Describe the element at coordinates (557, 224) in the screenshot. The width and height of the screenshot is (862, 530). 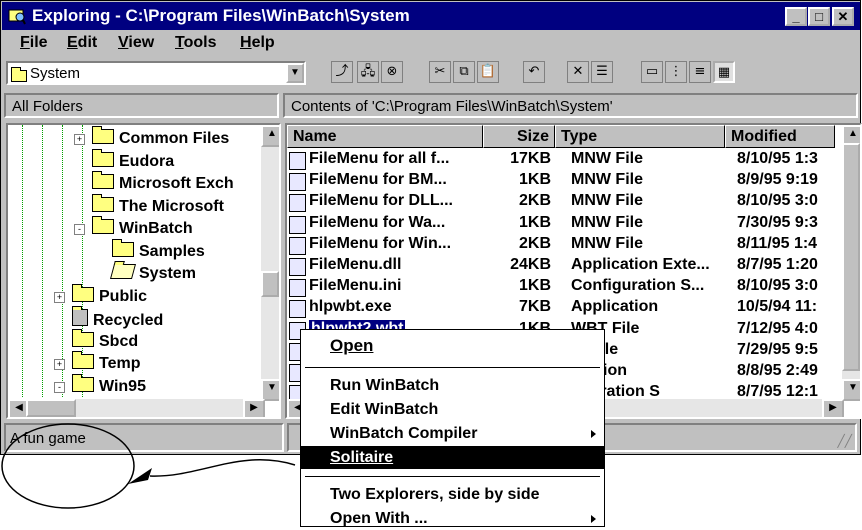
I see `list-item: FileMenu for Wa... 1KB MNW File 7/30/95 9:3` at that location.